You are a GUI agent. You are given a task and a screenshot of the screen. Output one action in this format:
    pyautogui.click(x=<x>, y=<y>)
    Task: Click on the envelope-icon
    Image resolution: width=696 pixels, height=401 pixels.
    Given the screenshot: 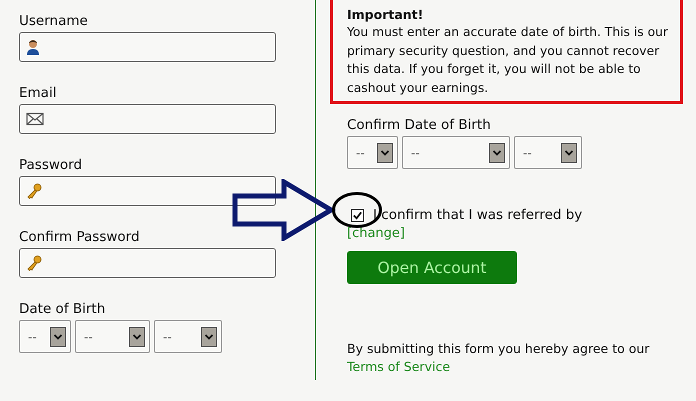 What is the action you would take?
    pyautogui.click(x=35, y=119)
    